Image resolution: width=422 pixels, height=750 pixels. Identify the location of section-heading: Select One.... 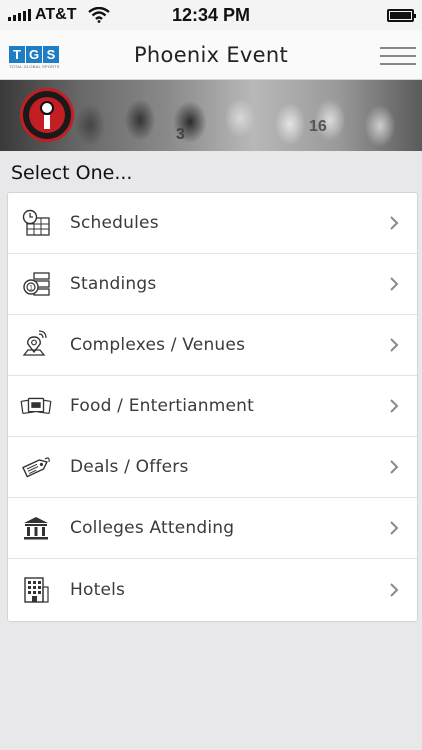
(72, 173).